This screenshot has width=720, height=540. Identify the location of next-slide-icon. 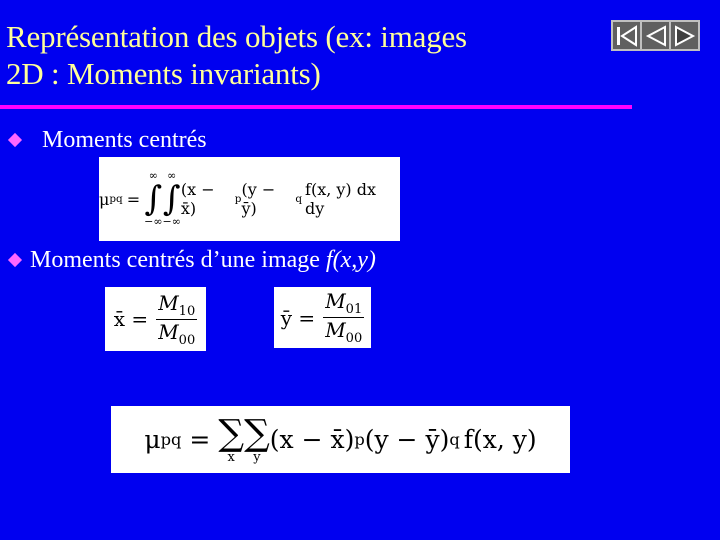
(684, 35).